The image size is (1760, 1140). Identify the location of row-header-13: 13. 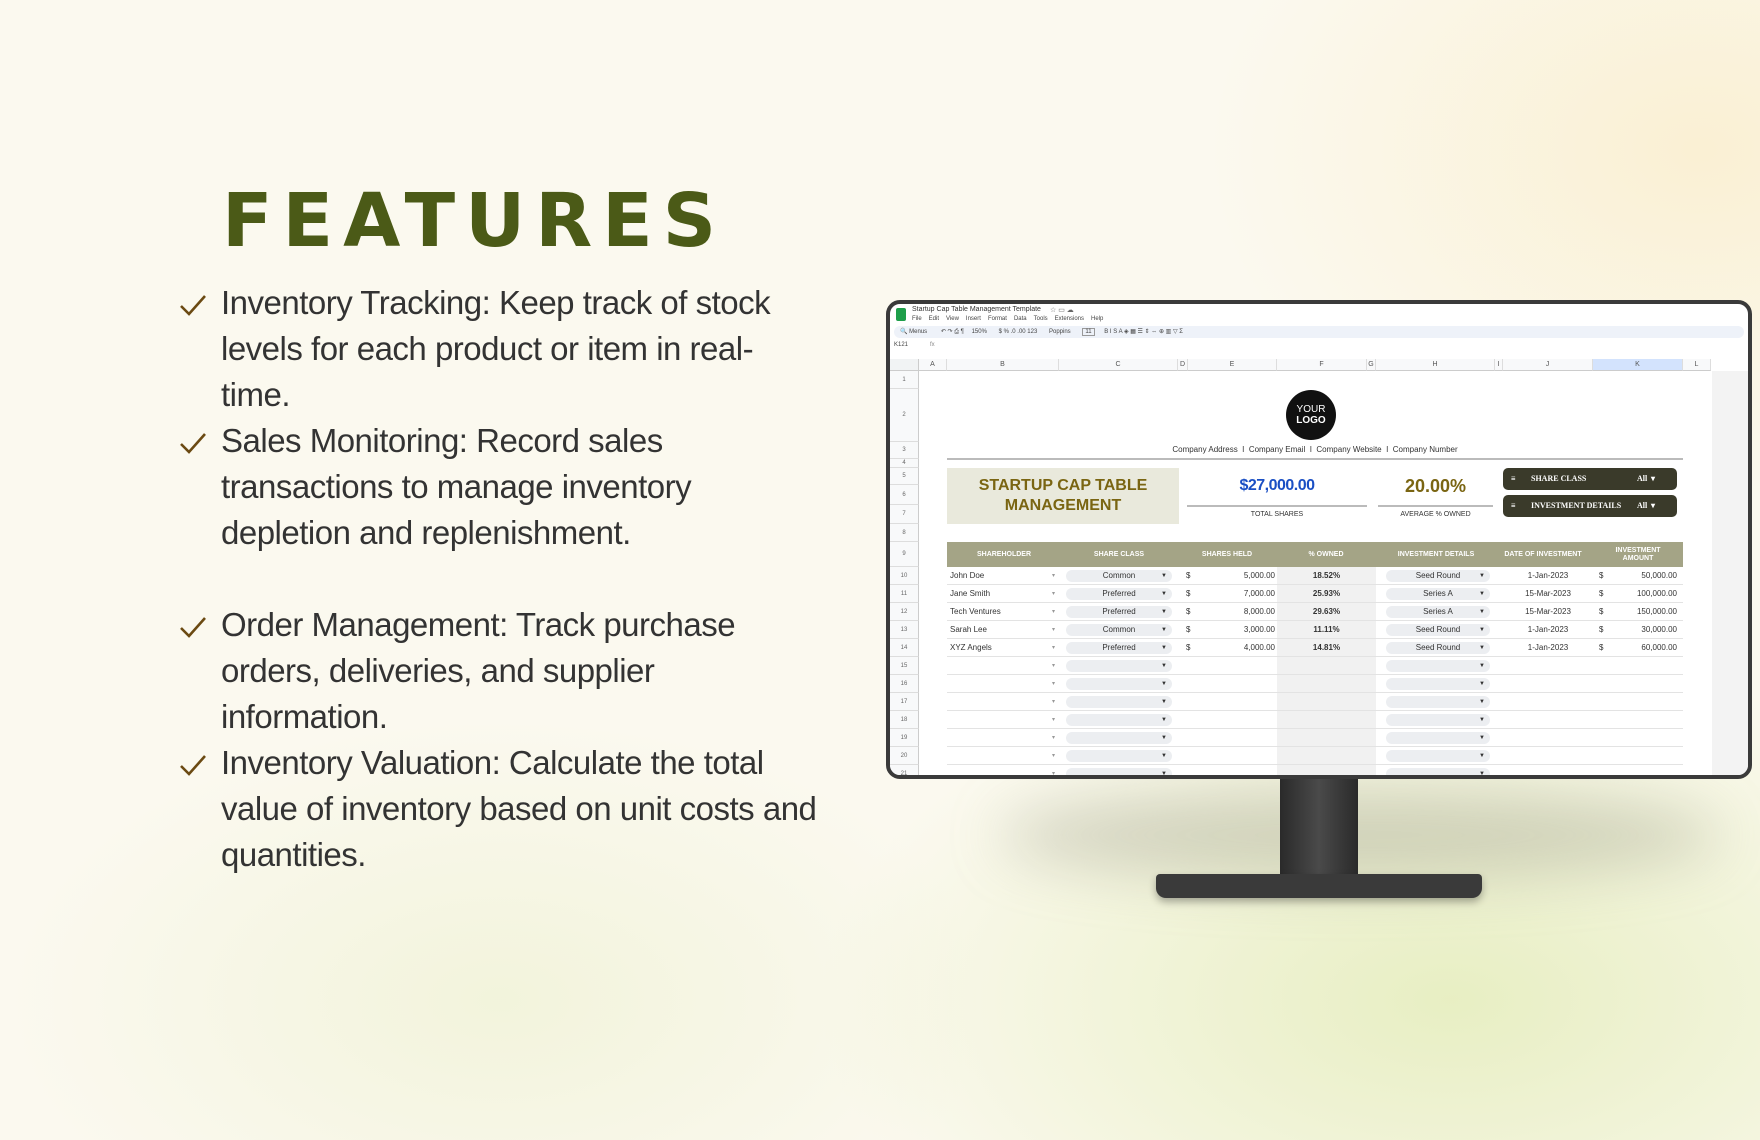
(904, 630).